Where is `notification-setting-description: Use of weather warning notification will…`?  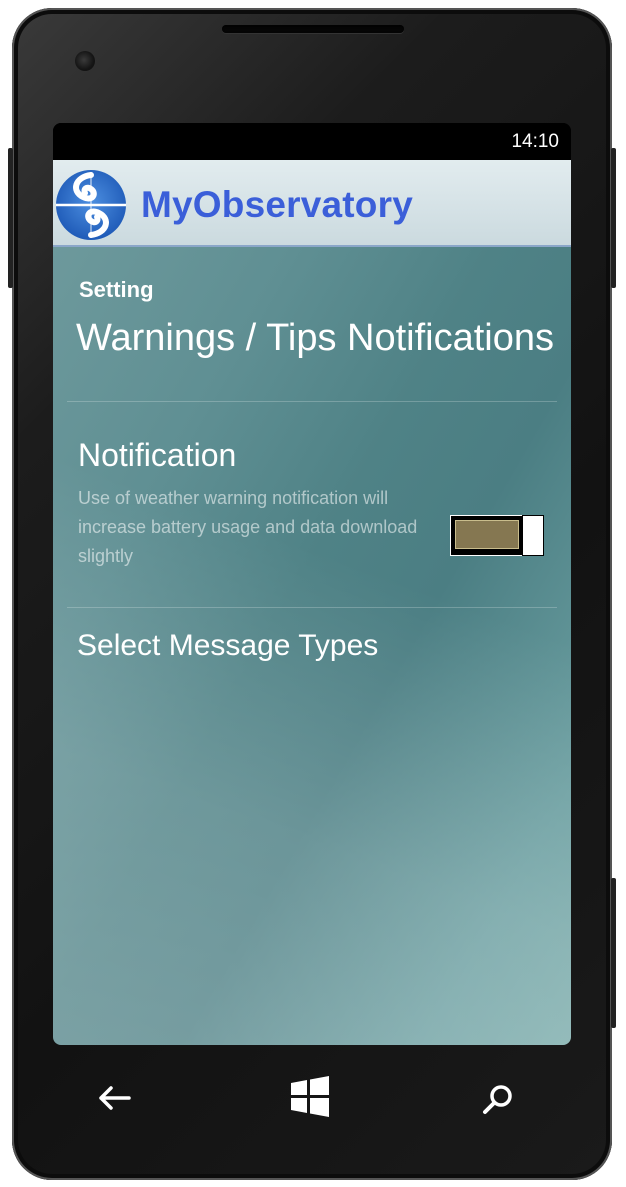
notification-setting-description: Use of weather warning notification will… is located at coordinates (248, 527).